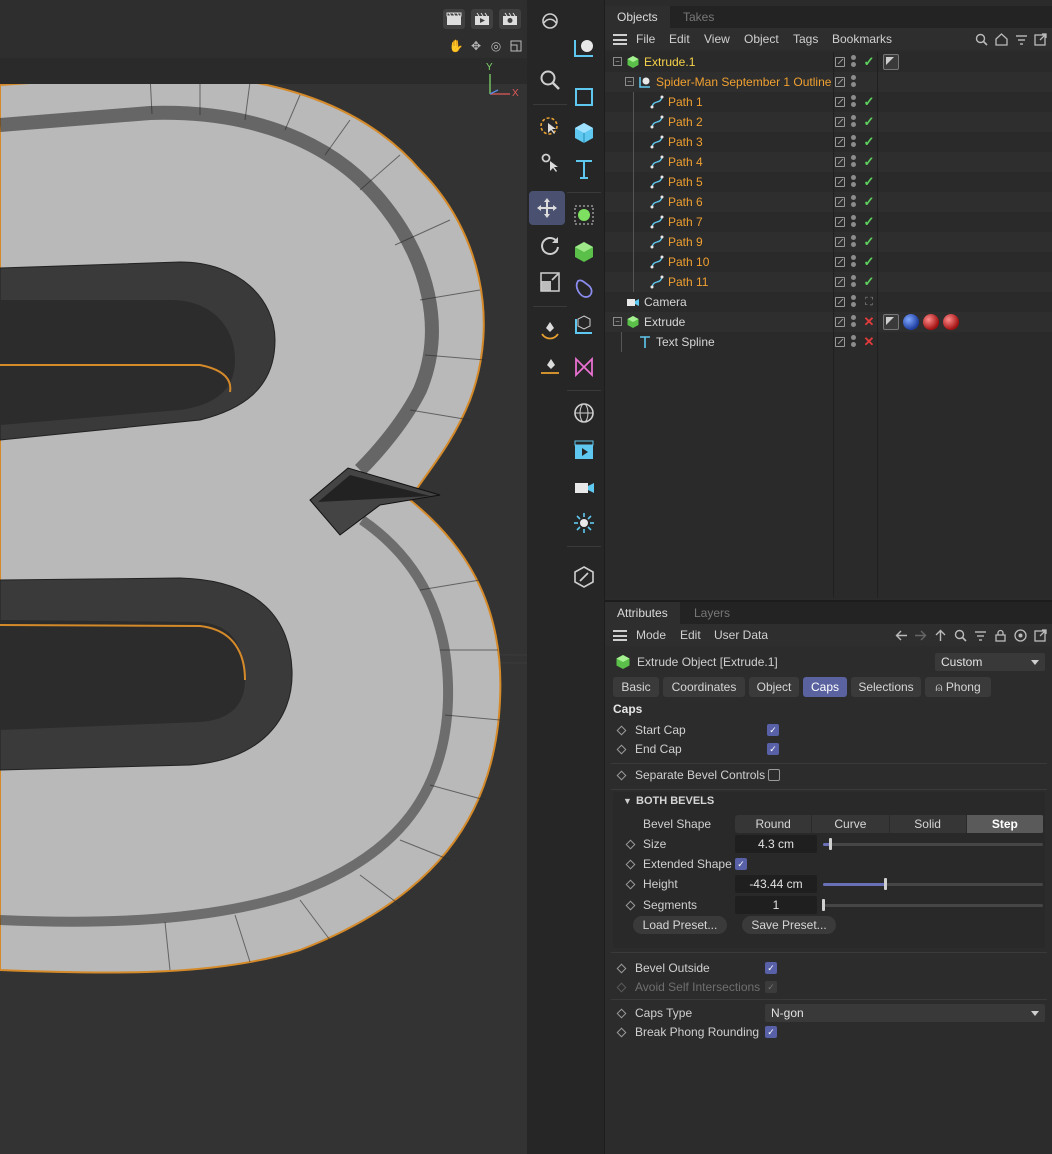 This screenshot has width=1052, height=1154. Describe the element at coordinates (891, 62) in the screenshot. I see `phong-tag-icon` at that location.